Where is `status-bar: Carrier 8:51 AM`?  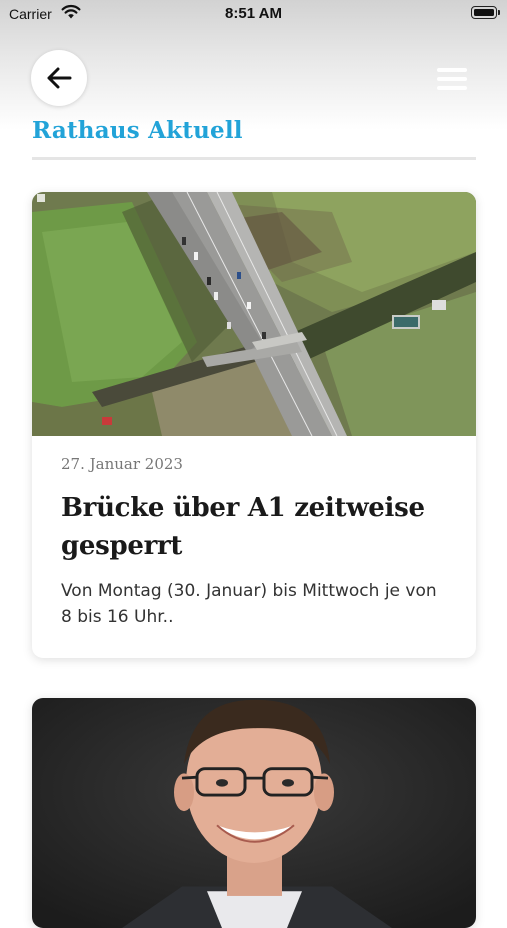 status-bar: Carrier 8:51 AM is located at coordinates (253, 15).